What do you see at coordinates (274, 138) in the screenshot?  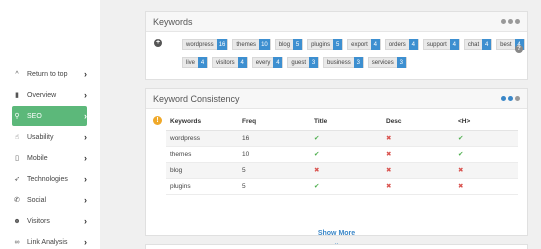 I see `cell-freq: 16` at bounding box center [274, 138].